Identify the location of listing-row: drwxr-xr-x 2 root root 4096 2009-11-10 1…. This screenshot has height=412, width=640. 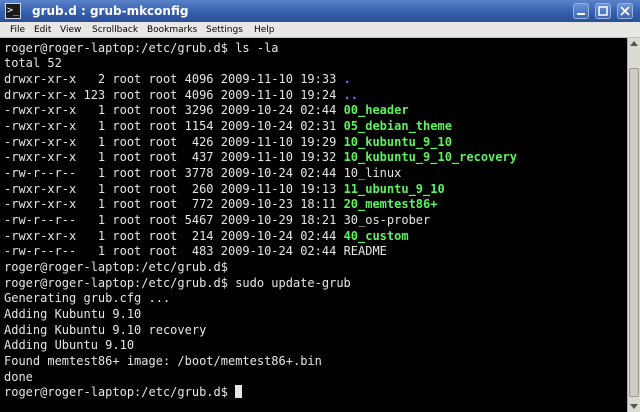
(177, 79).